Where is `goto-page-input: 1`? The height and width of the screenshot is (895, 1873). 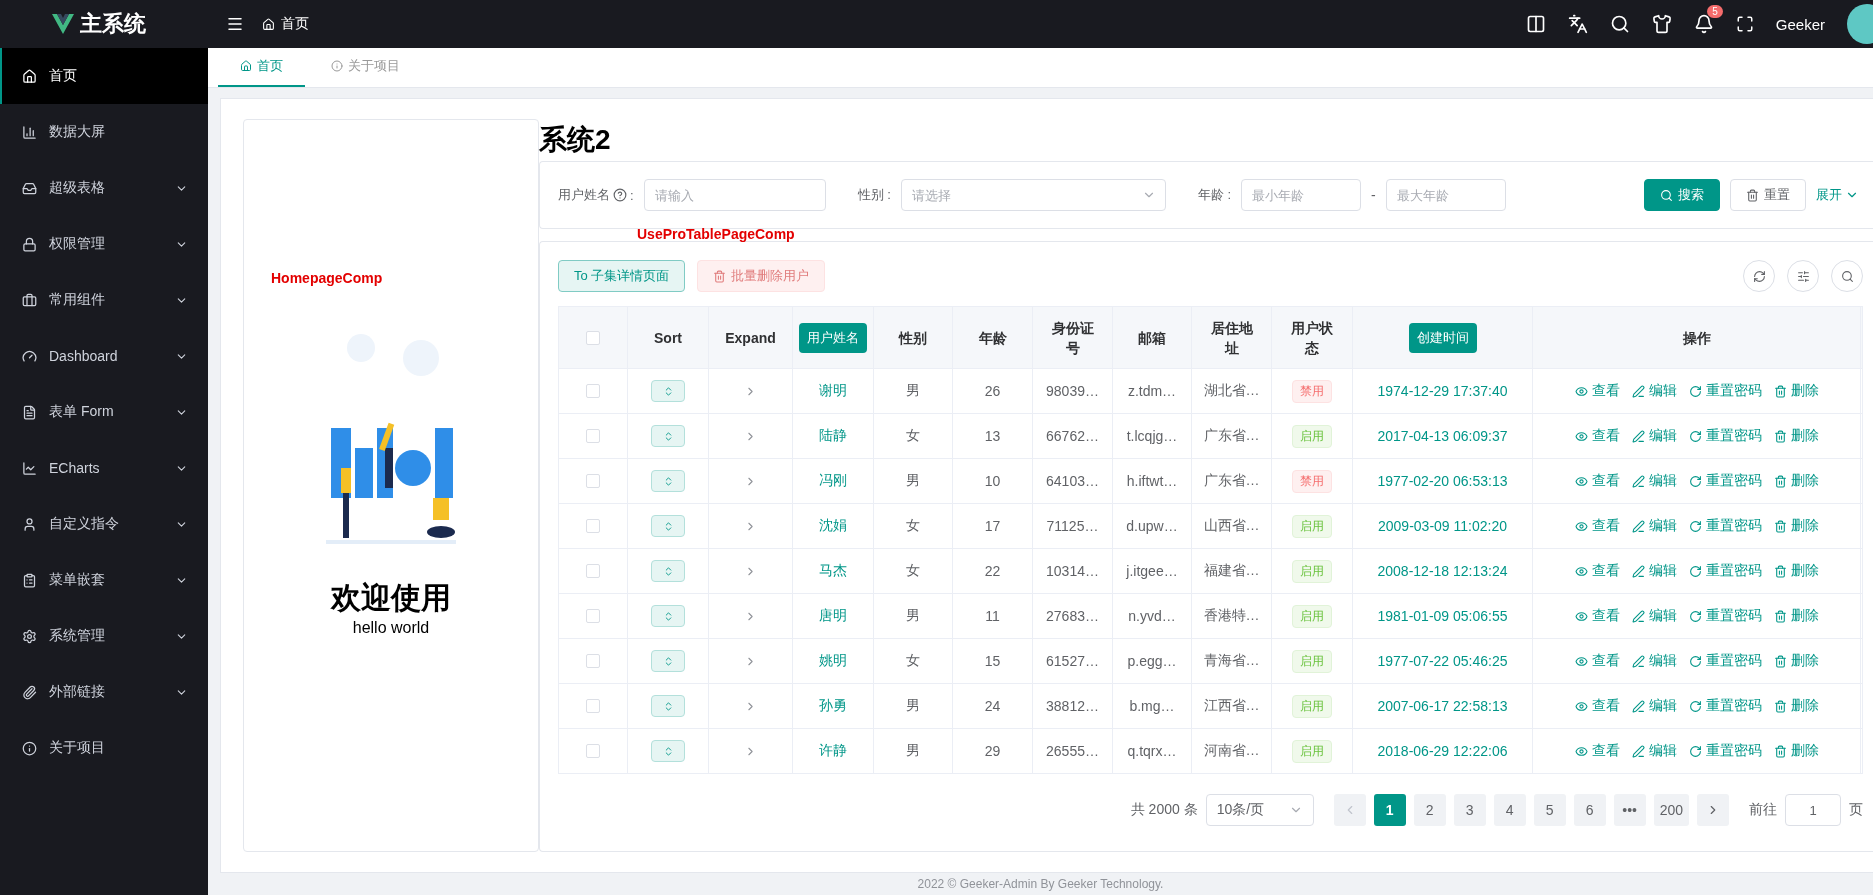 goto-page-input: 1 is located at coordinates (1813, 810).